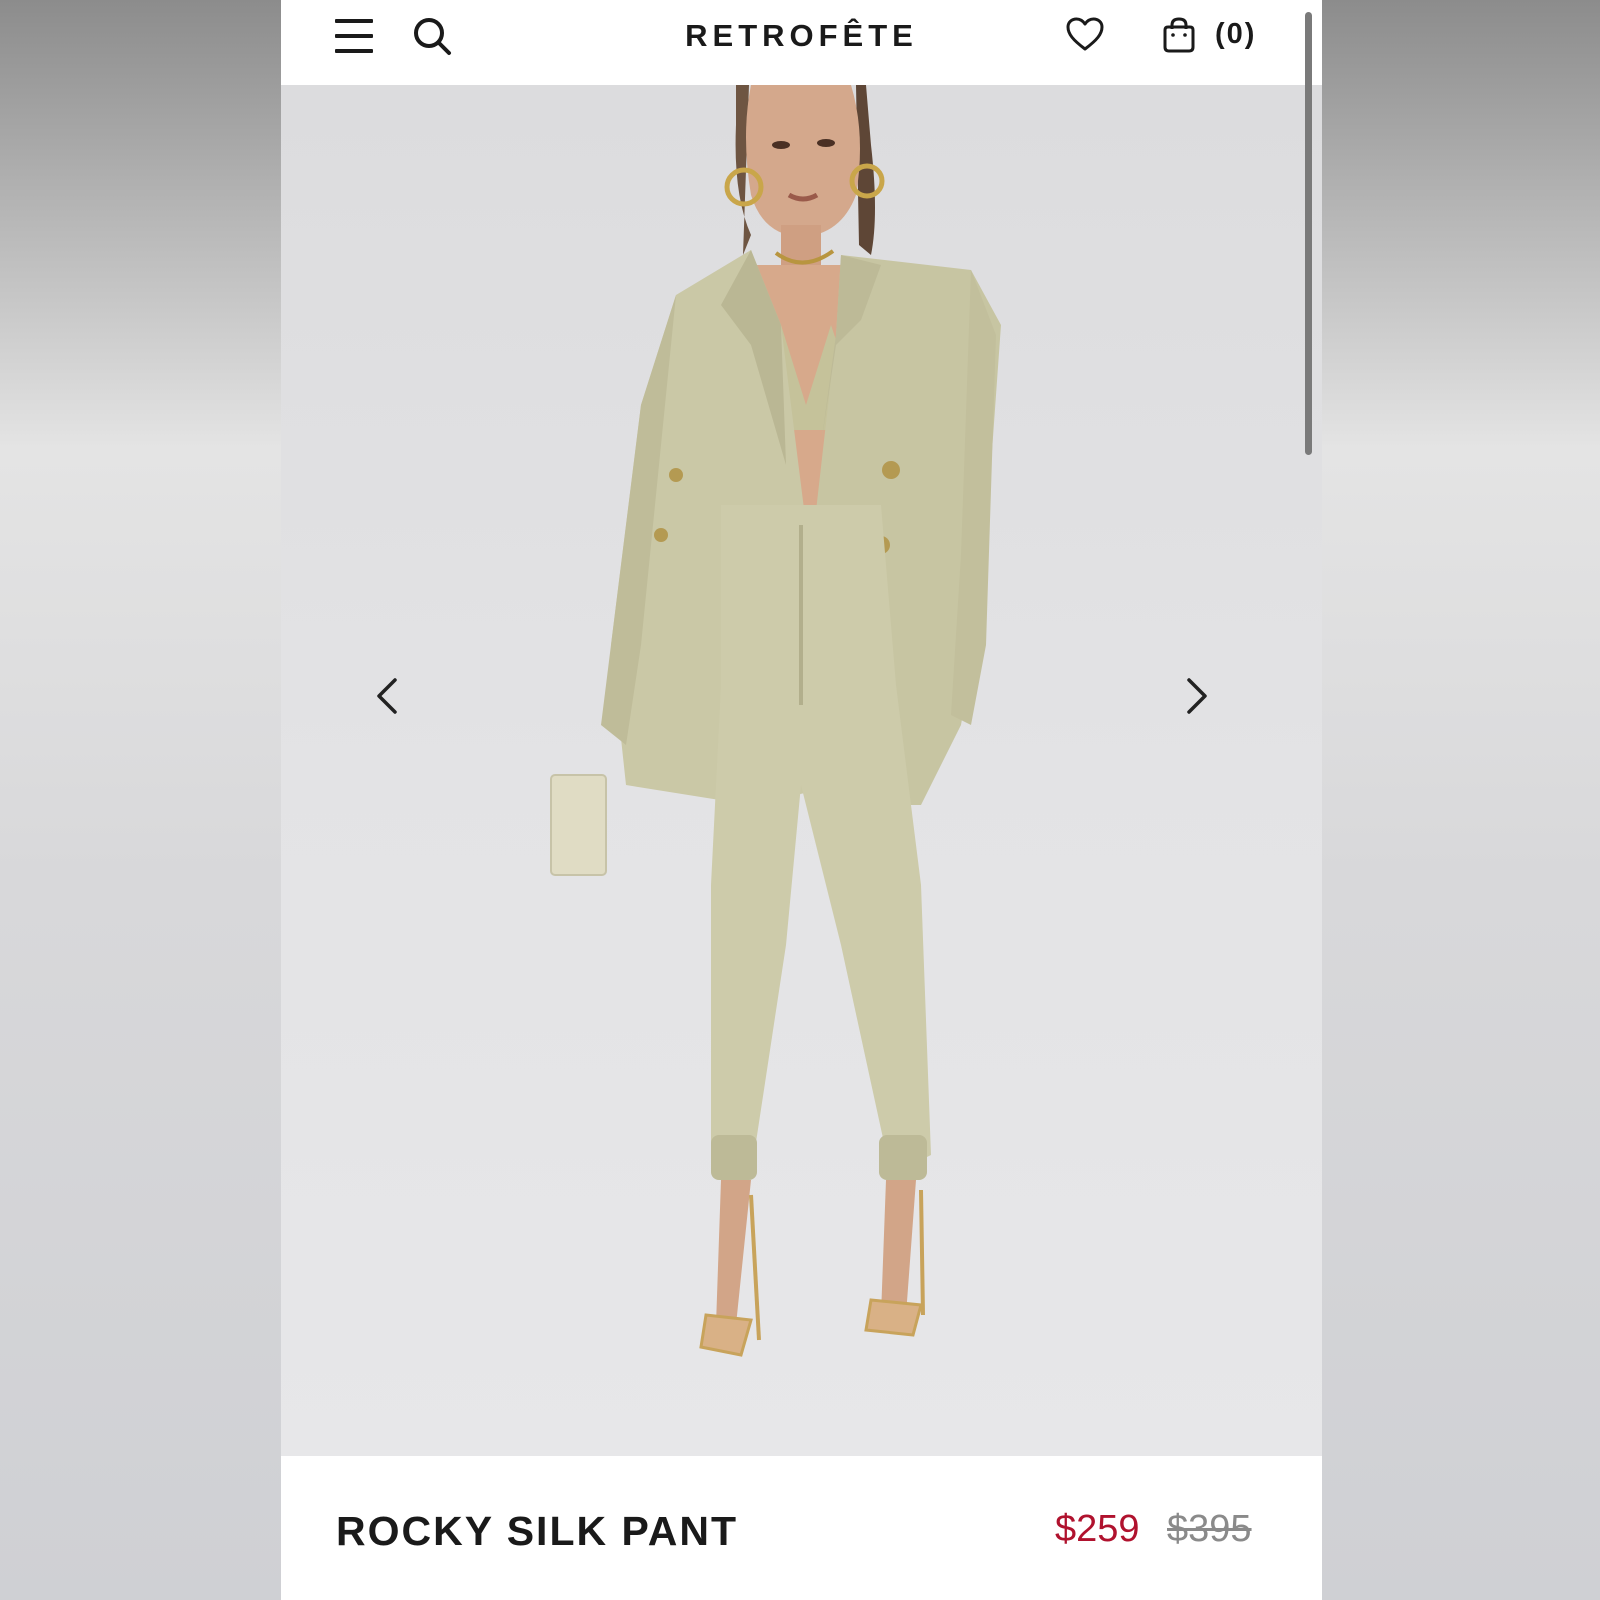  What do you see at coordinates (1205, 701) in the screenshot?
I see `chevron-right-icon` at bounding box center [1205, 701].